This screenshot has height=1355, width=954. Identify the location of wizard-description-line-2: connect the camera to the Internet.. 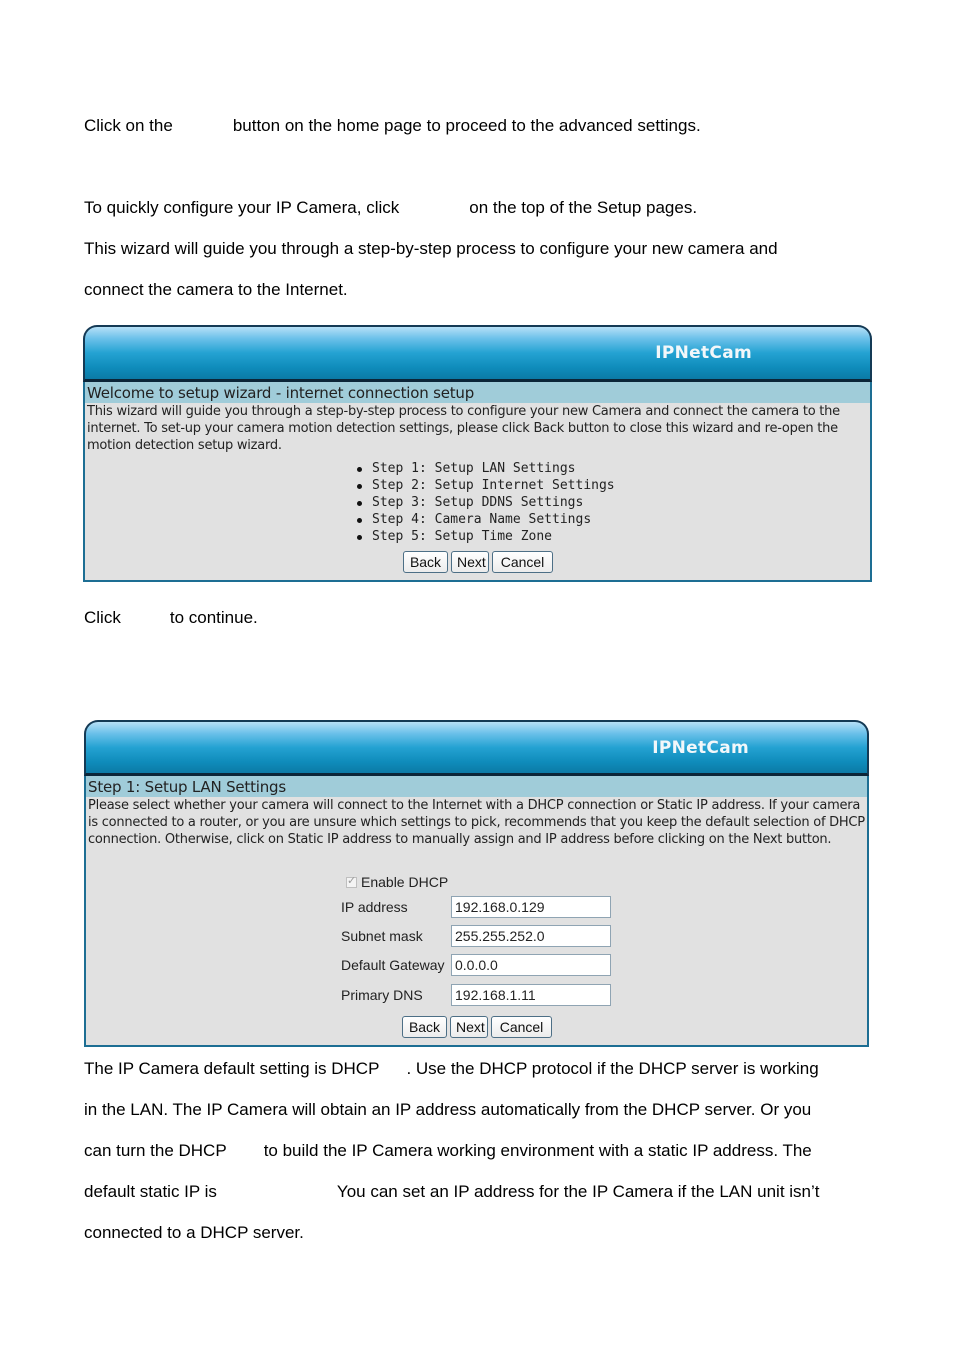
(216, 289).